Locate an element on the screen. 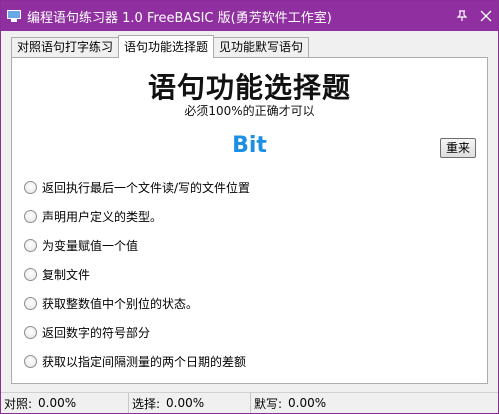 The image size is (499, 414). option-7: 获取以指定间隔测量的两个日期的差额 is located at coordinates (137, 361).